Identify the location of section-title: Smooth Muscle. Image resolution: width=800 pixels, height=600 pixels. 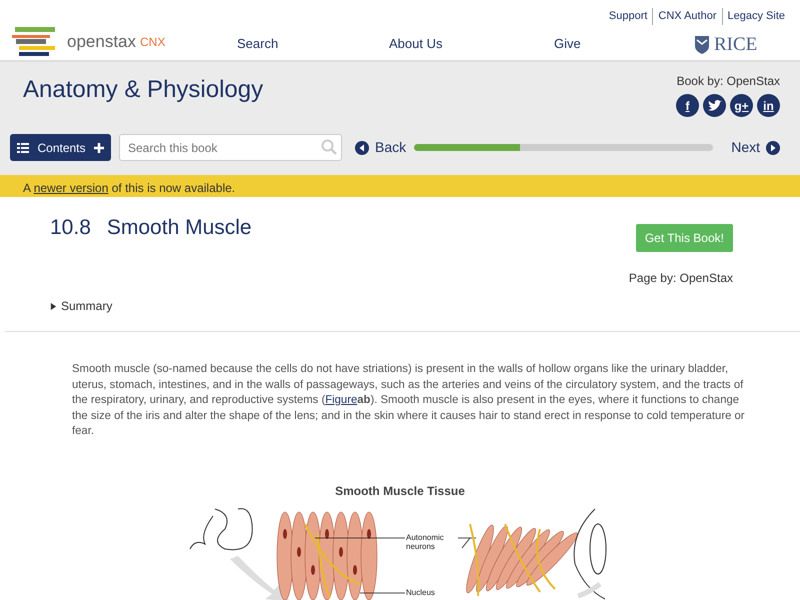
(179, 228).